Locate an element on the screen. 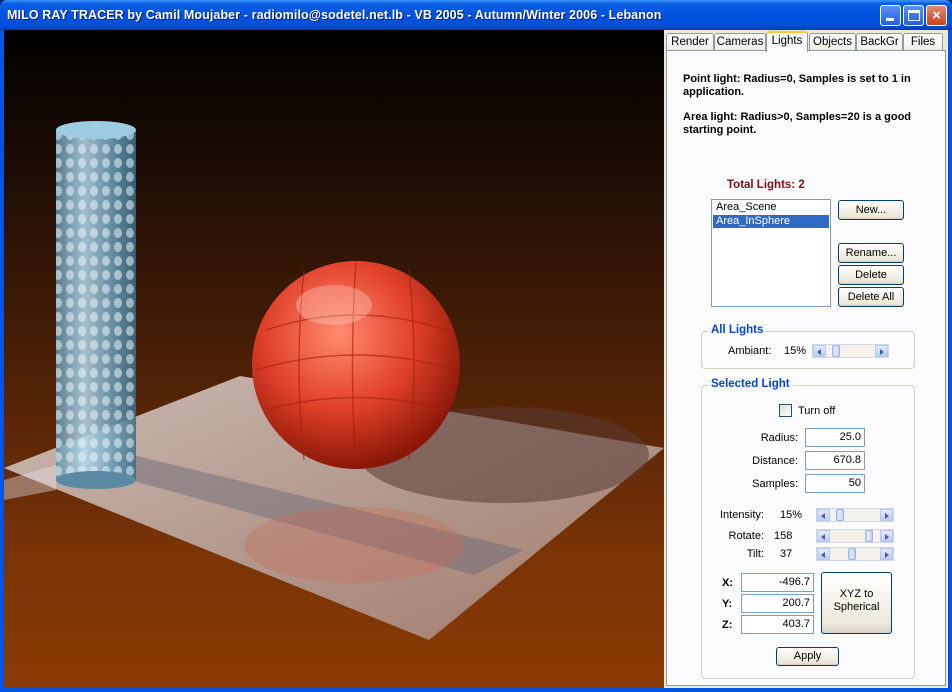  list-item: Area_Scene is located at coordinates (771, 207).